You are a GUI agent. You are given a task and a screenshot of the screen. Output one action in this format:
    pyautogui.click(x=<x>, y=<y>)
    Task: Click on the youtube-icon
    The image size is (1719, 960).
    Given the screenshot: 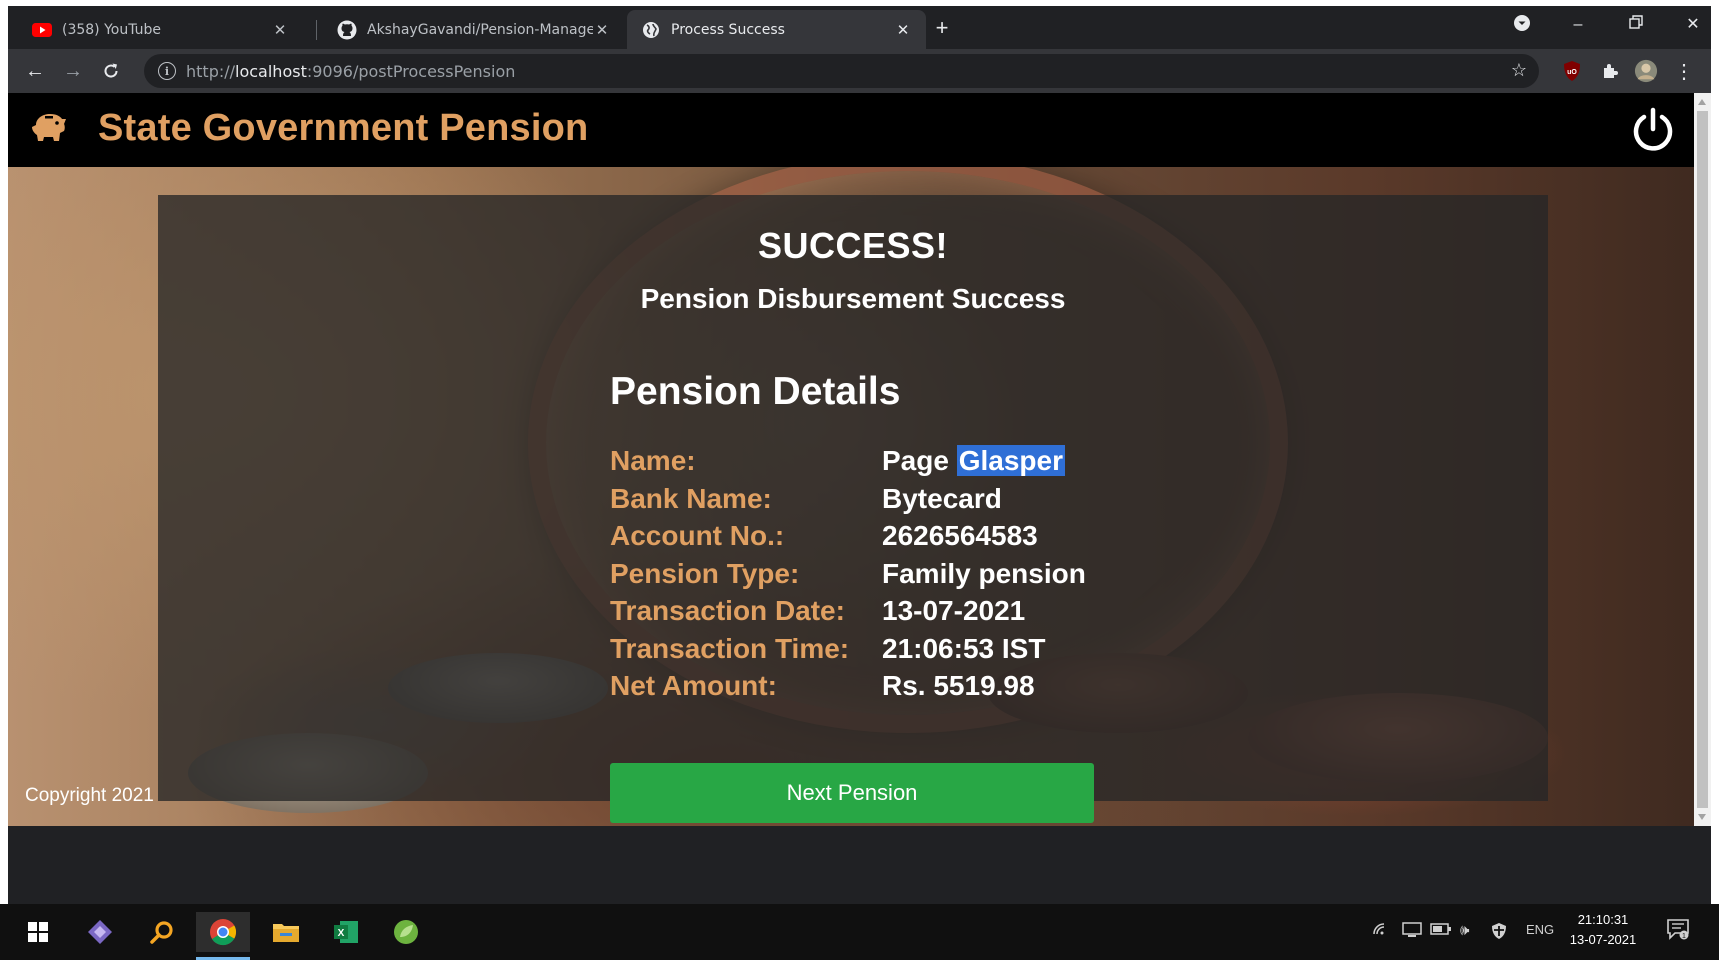 What is the action you would take?
    pyautogui.click(x=42, y=30)
    